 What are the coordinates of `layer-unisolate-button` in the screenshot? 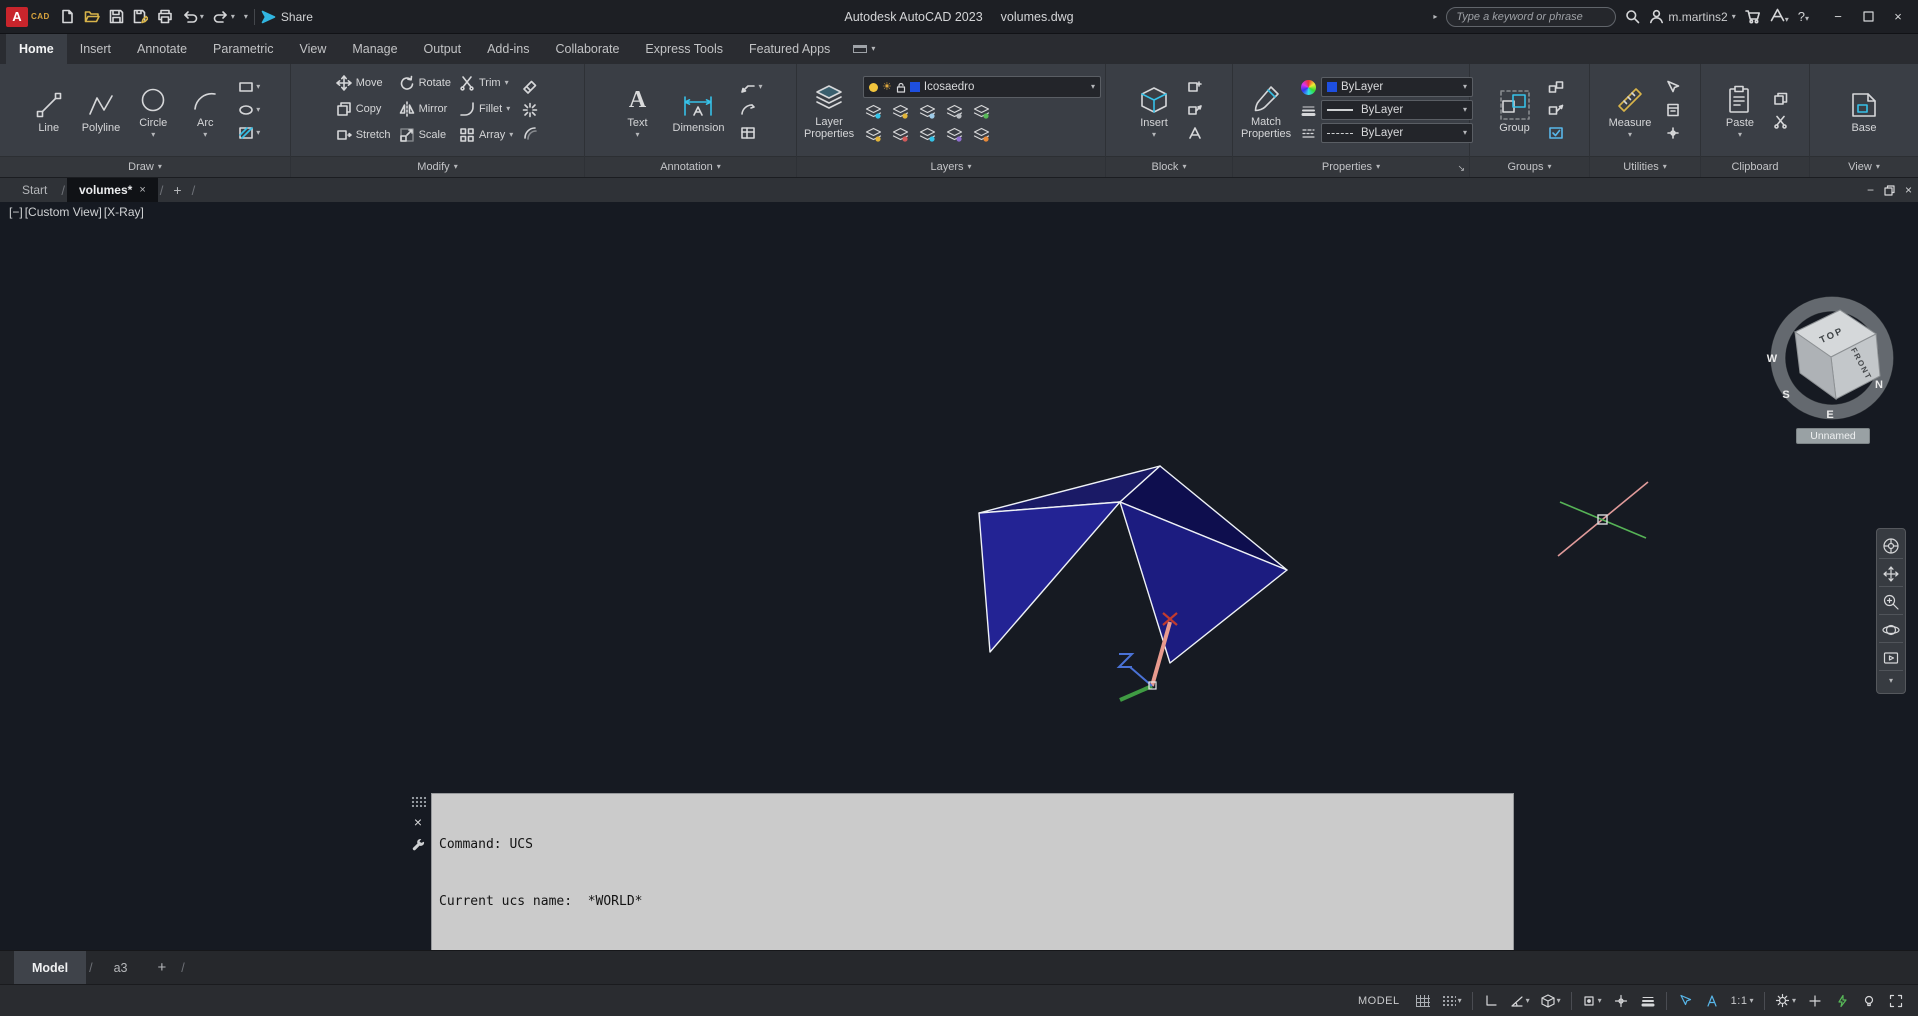 It's located at (900, 134).